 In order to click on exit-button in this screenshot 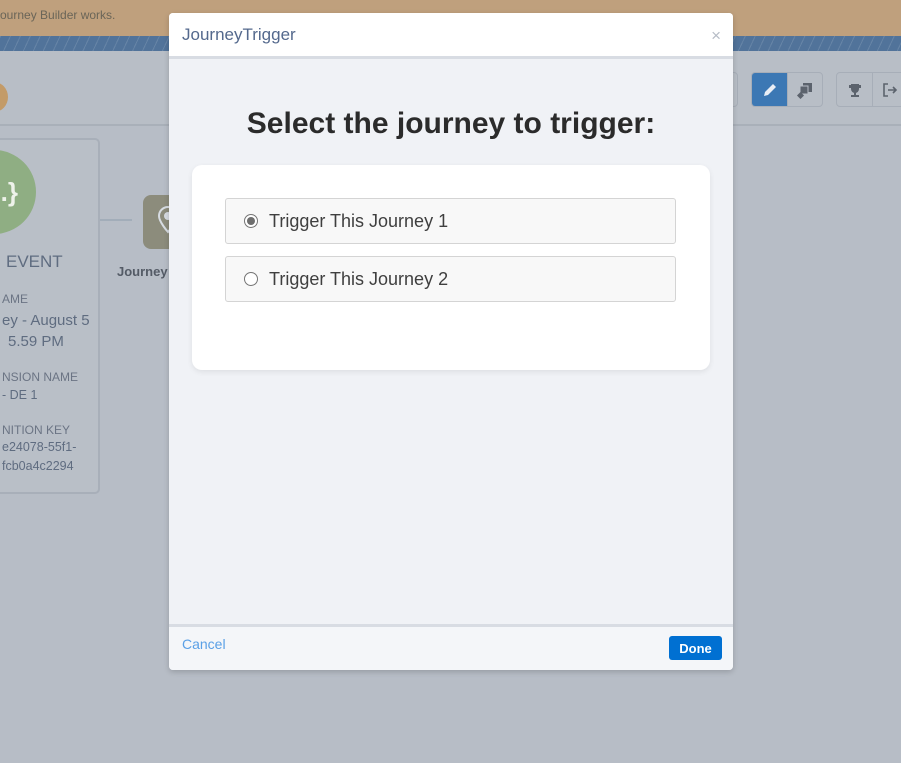, I will do `click(886, 89)`.